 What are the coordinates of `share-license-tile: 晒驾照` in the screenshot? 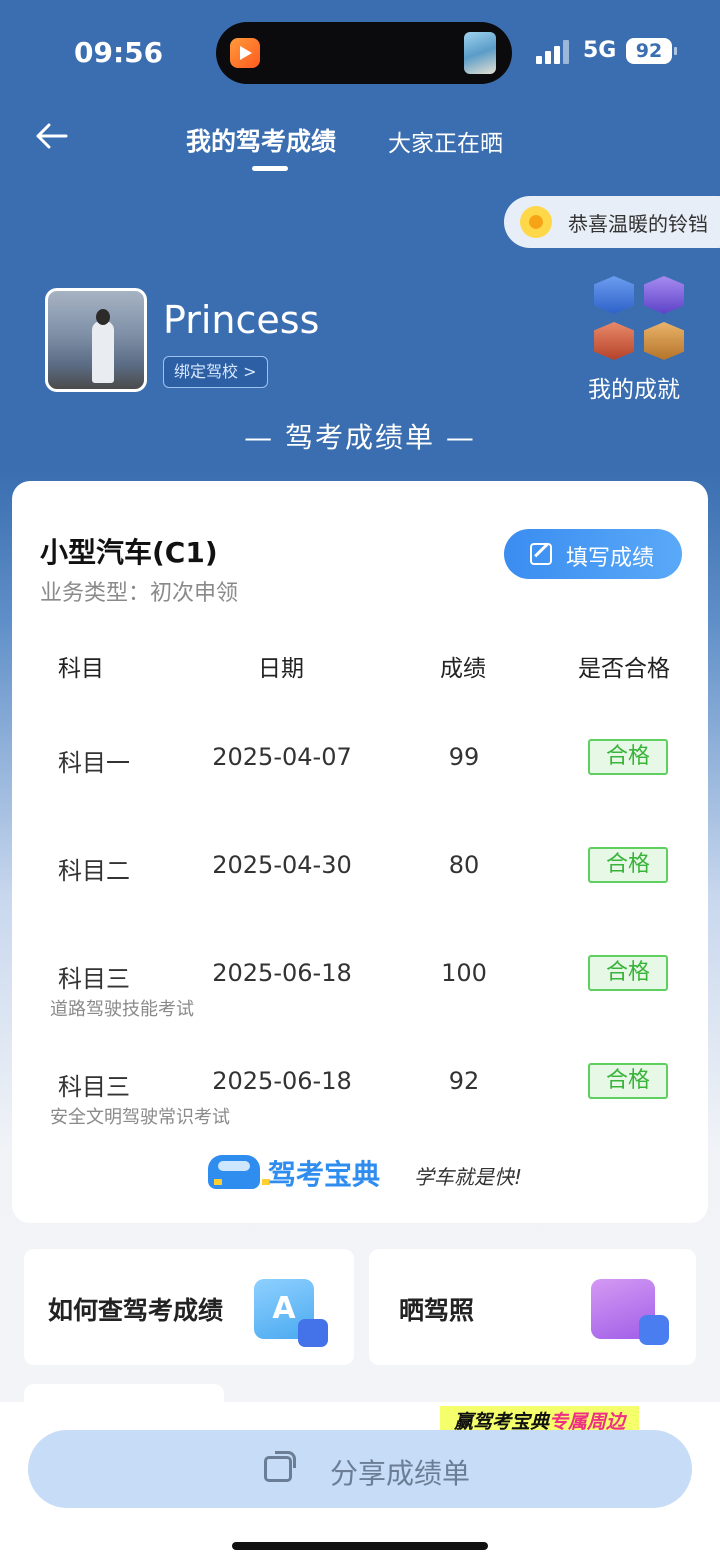 It's located at (532, 1307).